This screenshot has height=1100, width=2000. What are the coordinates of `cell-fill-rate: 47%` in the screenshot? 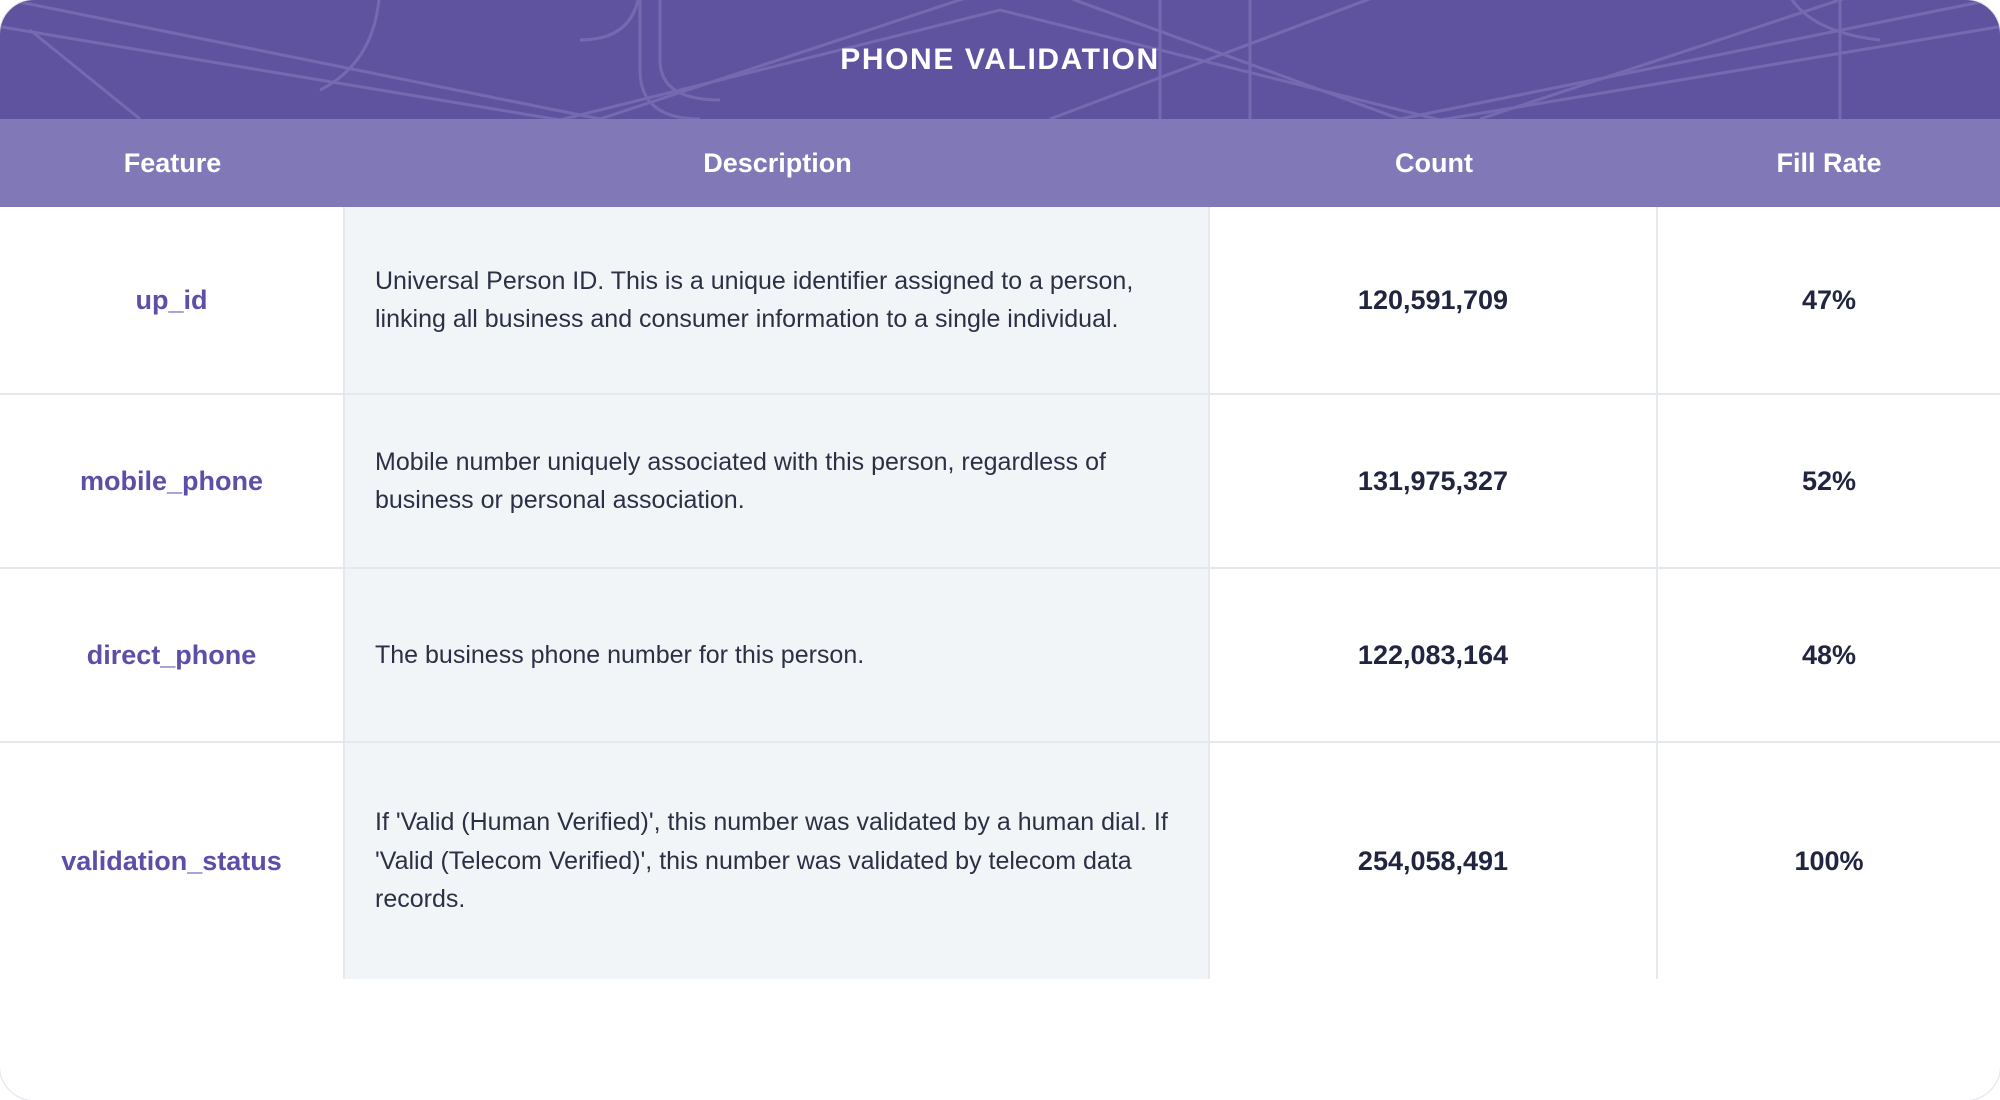 It's located at (1829, 300).